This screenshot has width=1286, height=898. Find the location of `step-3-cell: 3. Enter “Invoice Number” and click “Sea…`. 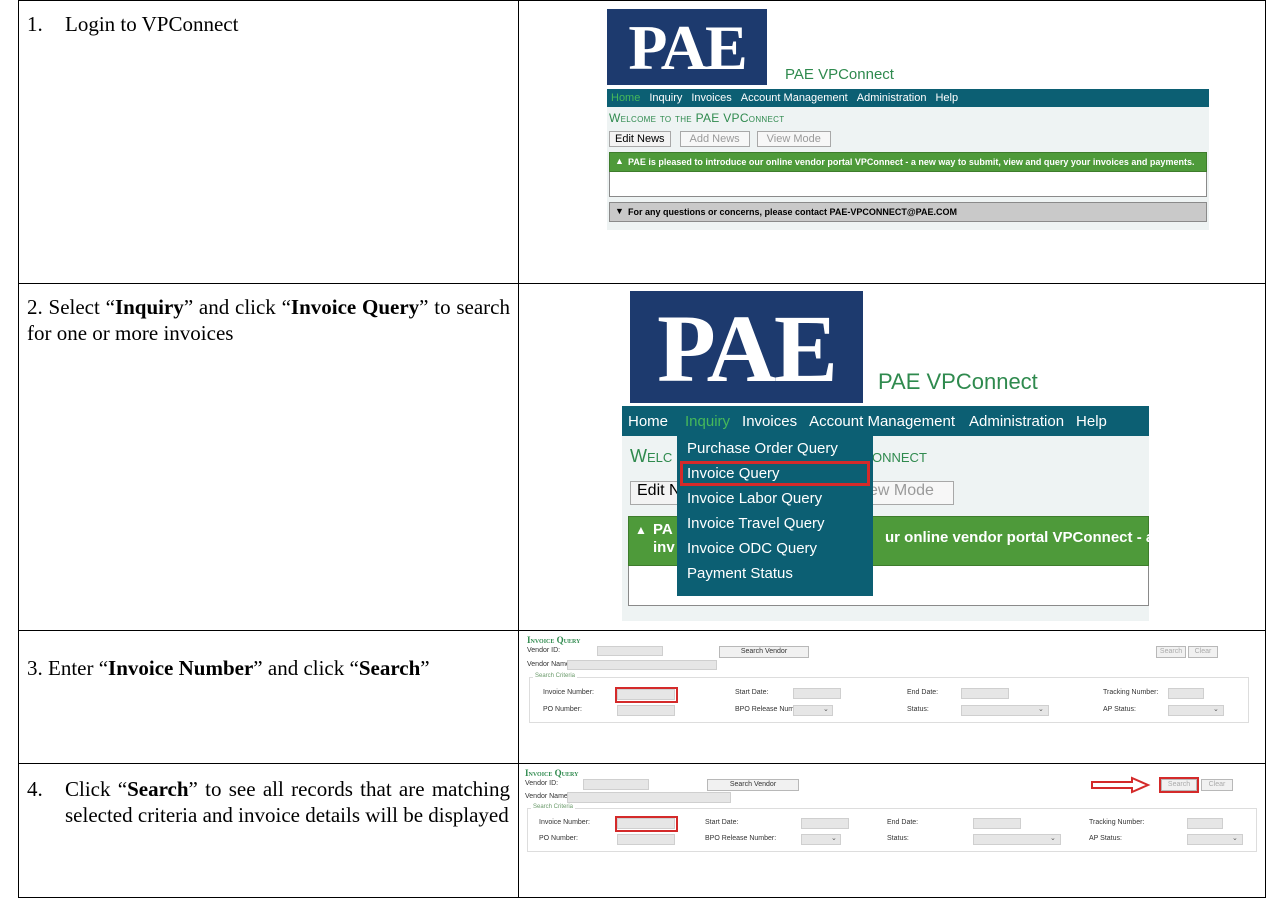

step-3-cell: 3. Enter “Invoice Number” and click “Sea… is located at coordinates (268, 697).